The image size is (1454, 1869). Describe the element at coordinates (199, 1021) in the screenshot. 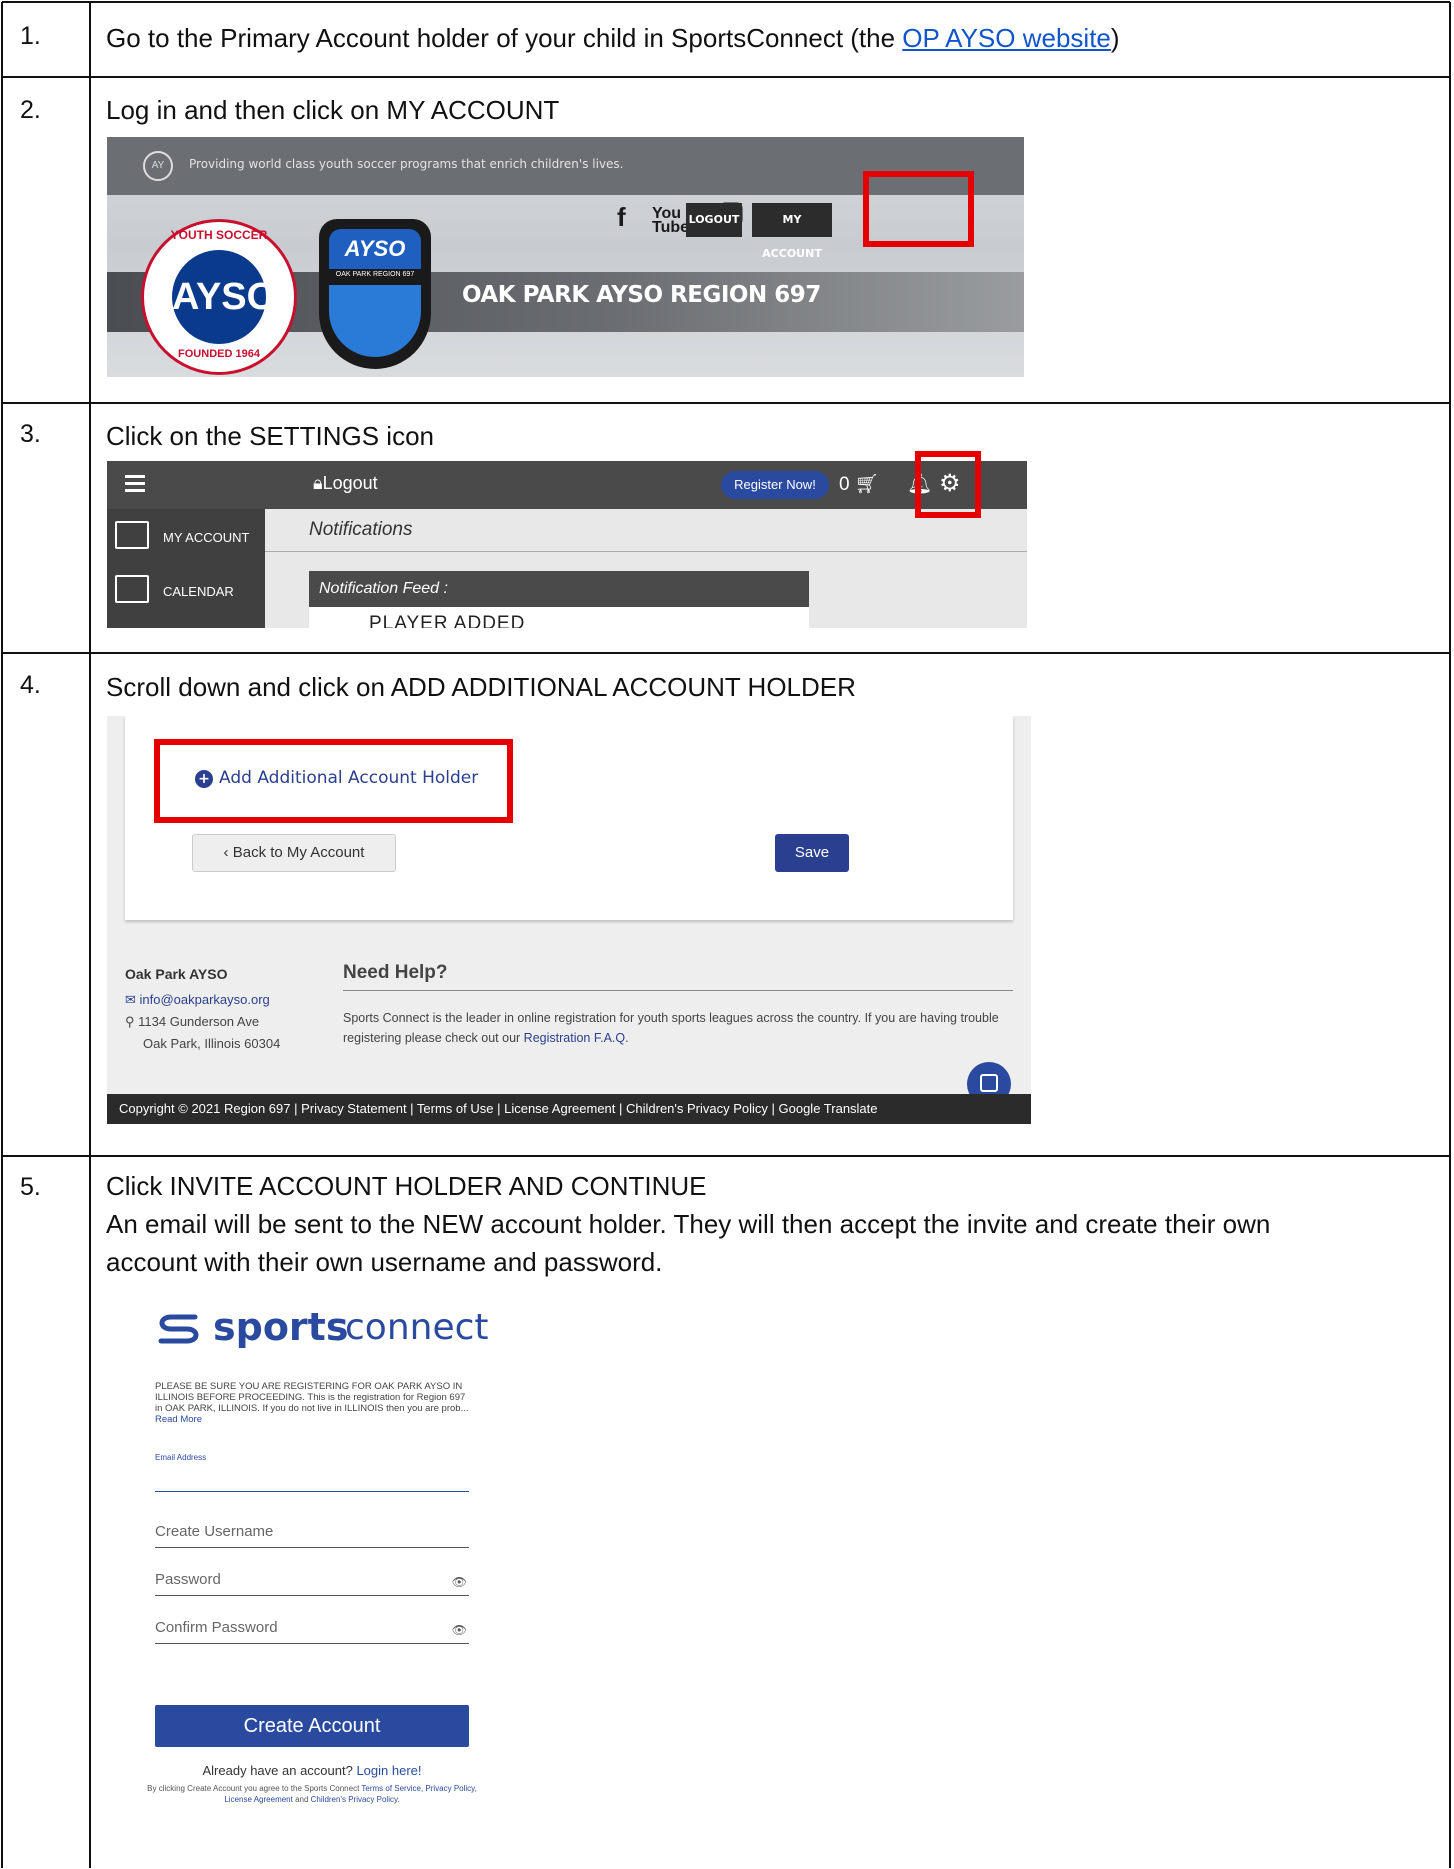

I see `address-text: 1134 Gunderson Ave` at that location.